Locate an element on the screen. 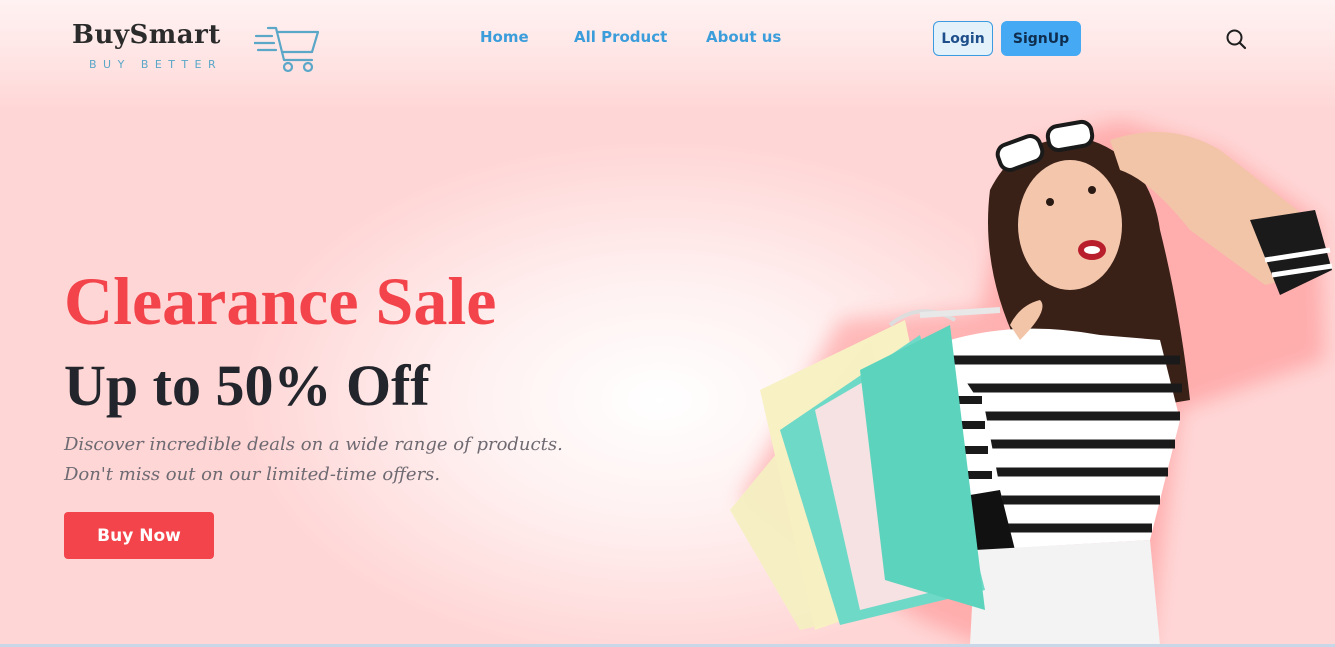  brand-name: BuySmart is located at coordinates (146, 35).